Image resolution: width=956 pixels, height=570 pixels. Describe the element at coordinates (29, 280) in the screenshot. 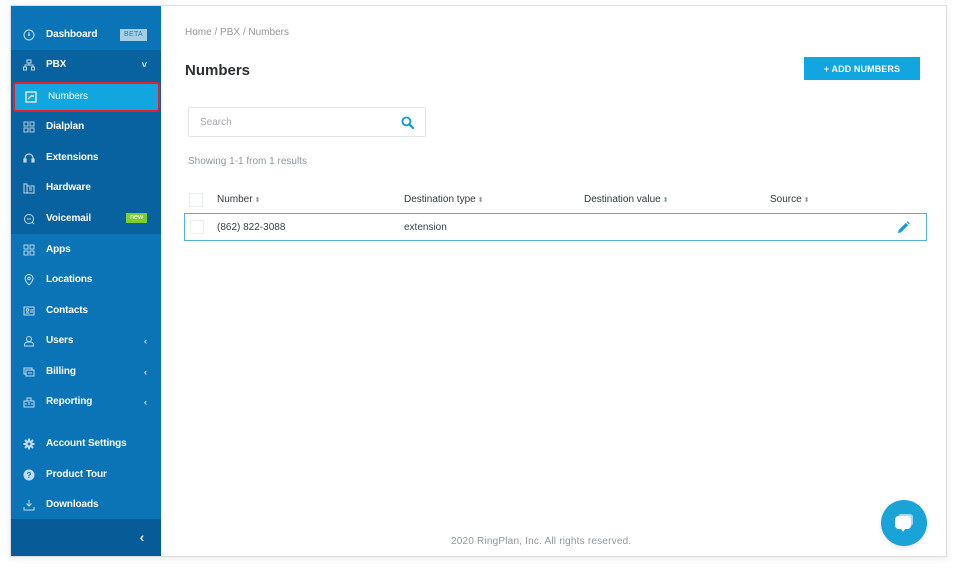

I see `location-pin-icon` at that location.